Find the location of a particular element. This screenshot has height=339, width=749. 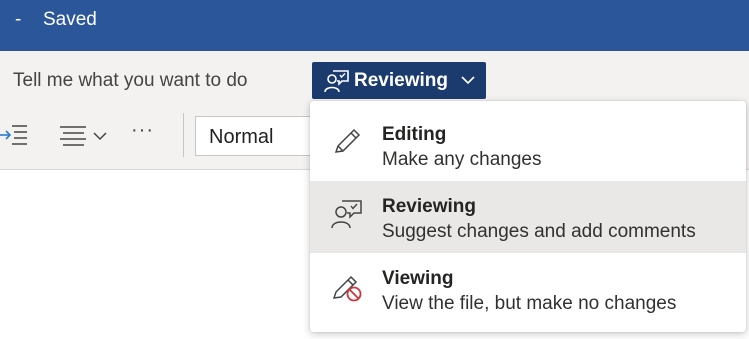

tell-me-search: Tell me what you want to do is located at coordinates (130, 81).